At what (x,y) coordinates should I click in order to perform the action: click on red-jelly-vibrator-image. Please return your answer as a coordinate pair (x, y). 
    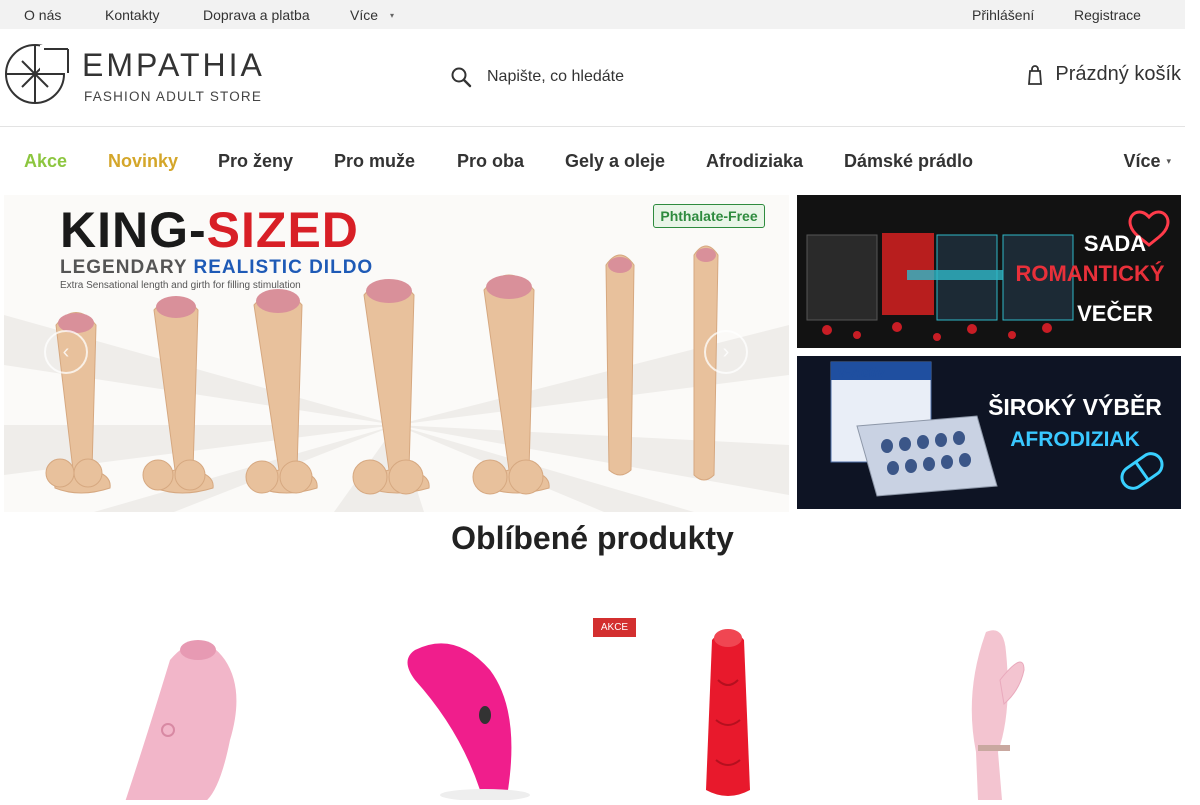
    Looking at the image, I should click on (730, 710).